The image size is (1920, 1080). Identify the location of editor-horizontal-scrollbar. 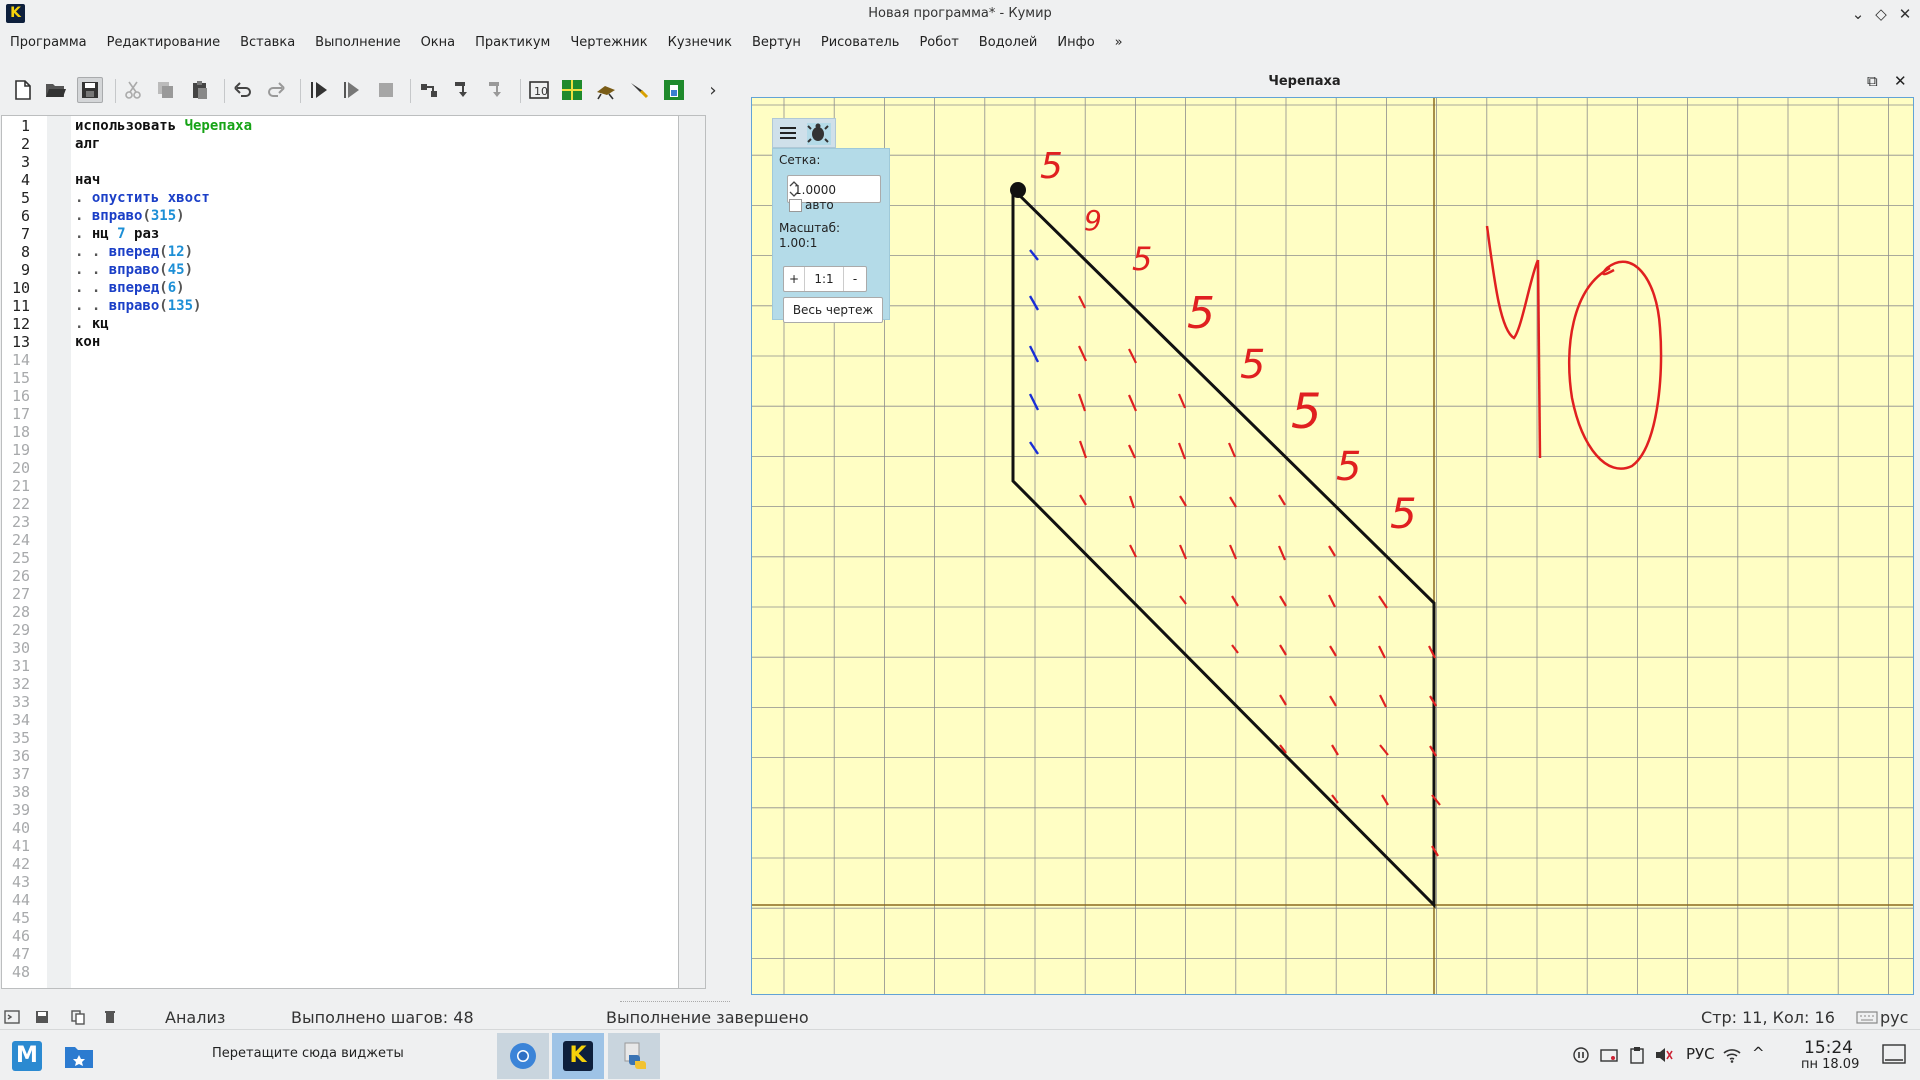
(353, 995).